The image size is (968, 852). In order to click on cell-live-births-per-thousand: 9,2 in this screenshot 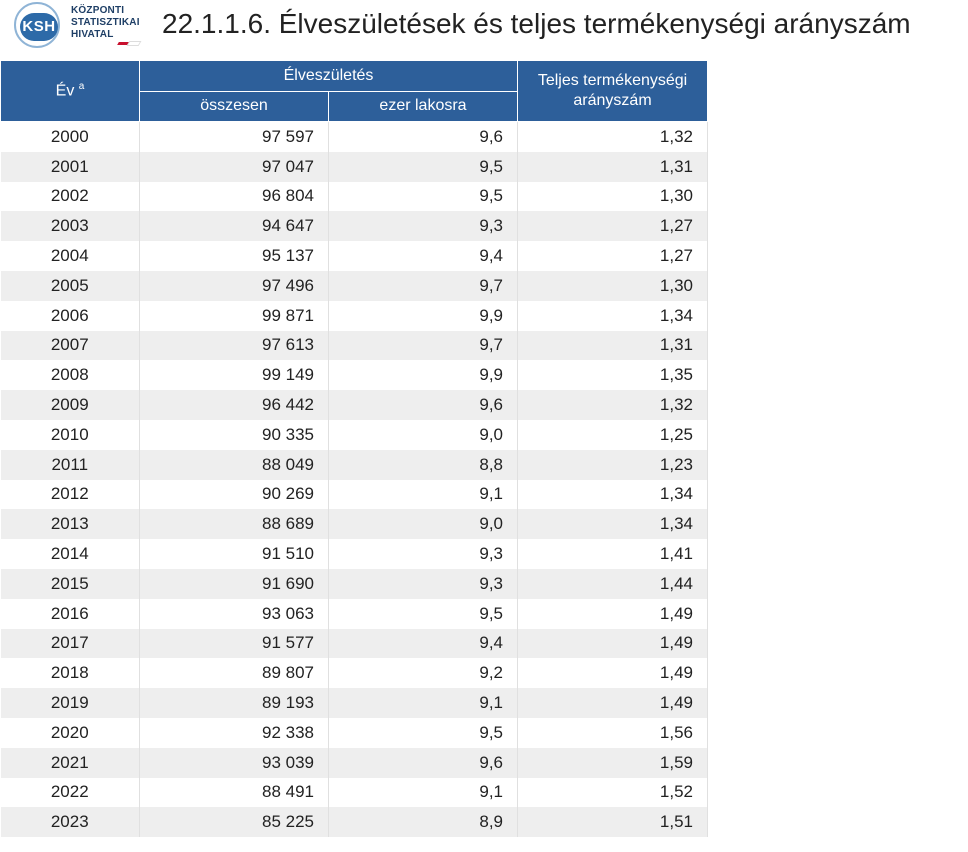, I will do `click(423, 673)`.